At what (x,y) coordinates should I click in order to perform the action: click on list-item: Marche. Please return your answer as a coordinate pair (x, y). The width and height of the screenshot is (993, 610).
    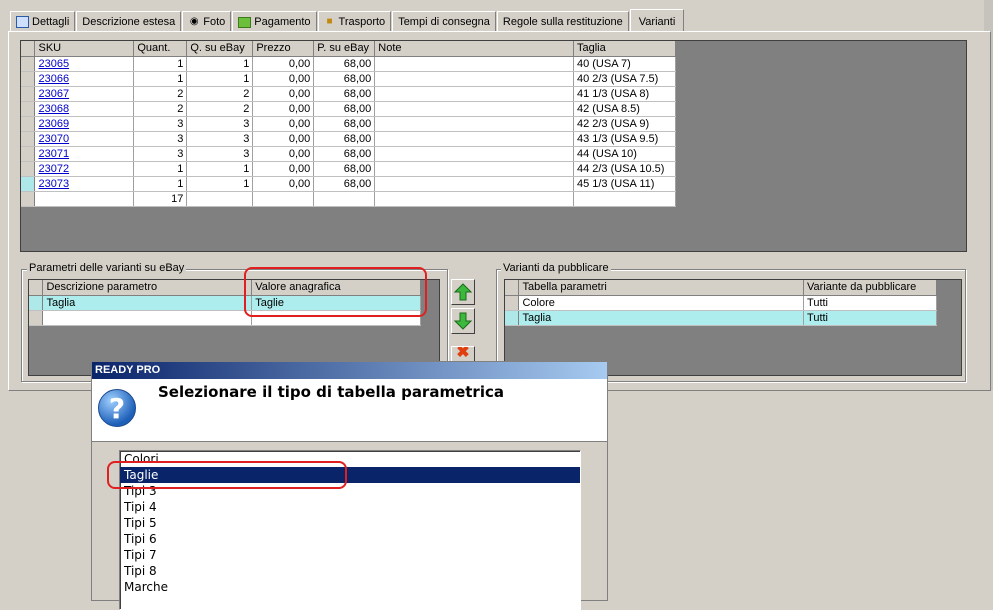
    Looking at the image, I should click on (350, 587).